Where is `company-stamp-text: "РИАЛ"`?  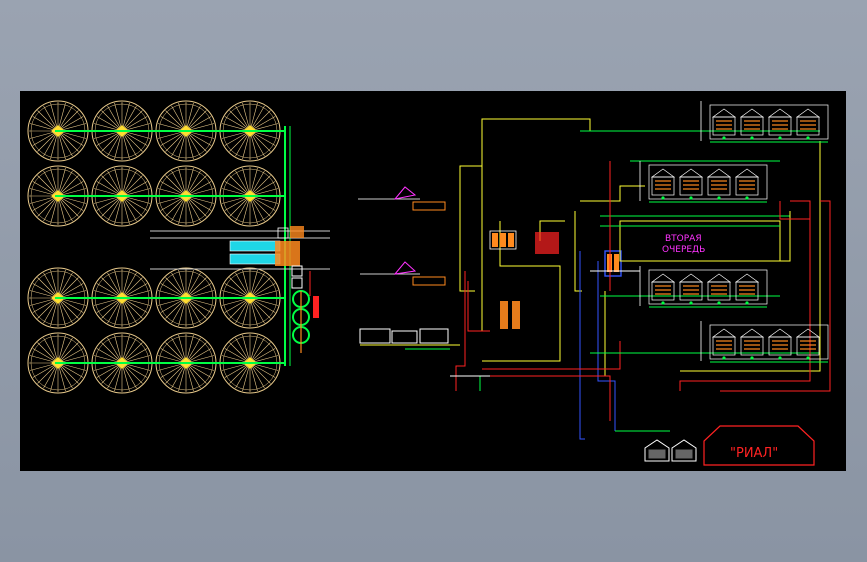 company-stamp-text: "РИАЛ" is located at coordinates (754, 453).